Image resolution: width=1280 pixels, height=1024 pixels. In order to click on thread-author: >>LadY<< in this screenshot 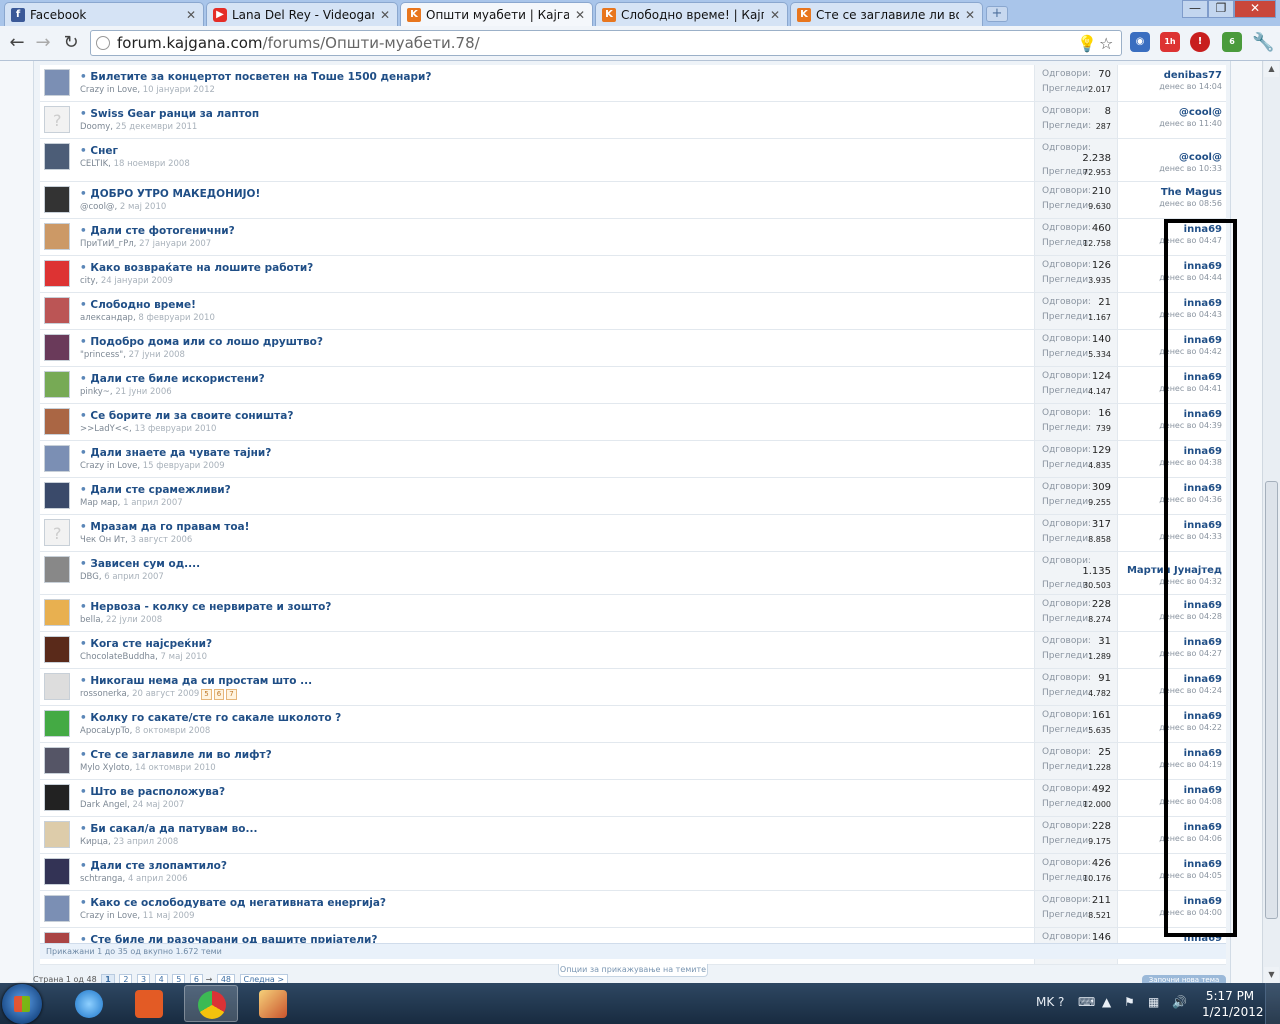, I will do `click(104, 429)`.